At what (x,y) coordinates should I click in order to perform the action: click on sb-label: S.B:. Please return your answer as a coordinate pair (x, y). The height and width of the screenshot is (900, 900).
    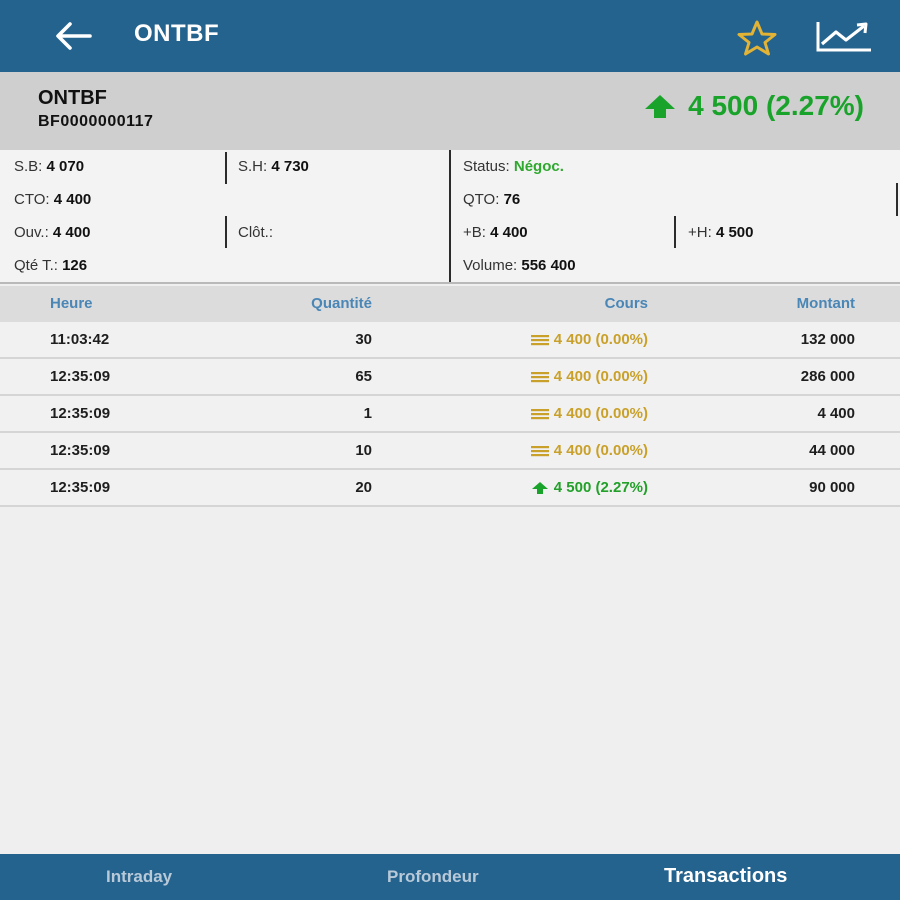
    Looking at the image, I should click on (28, 166).